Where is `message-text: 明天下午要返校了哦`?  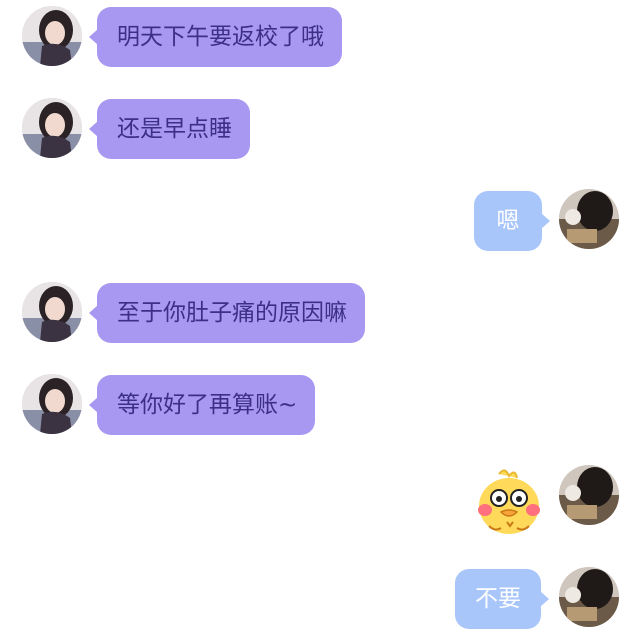 message-text: 明天下午要返校了哦 is located at coordinates (220, 37).